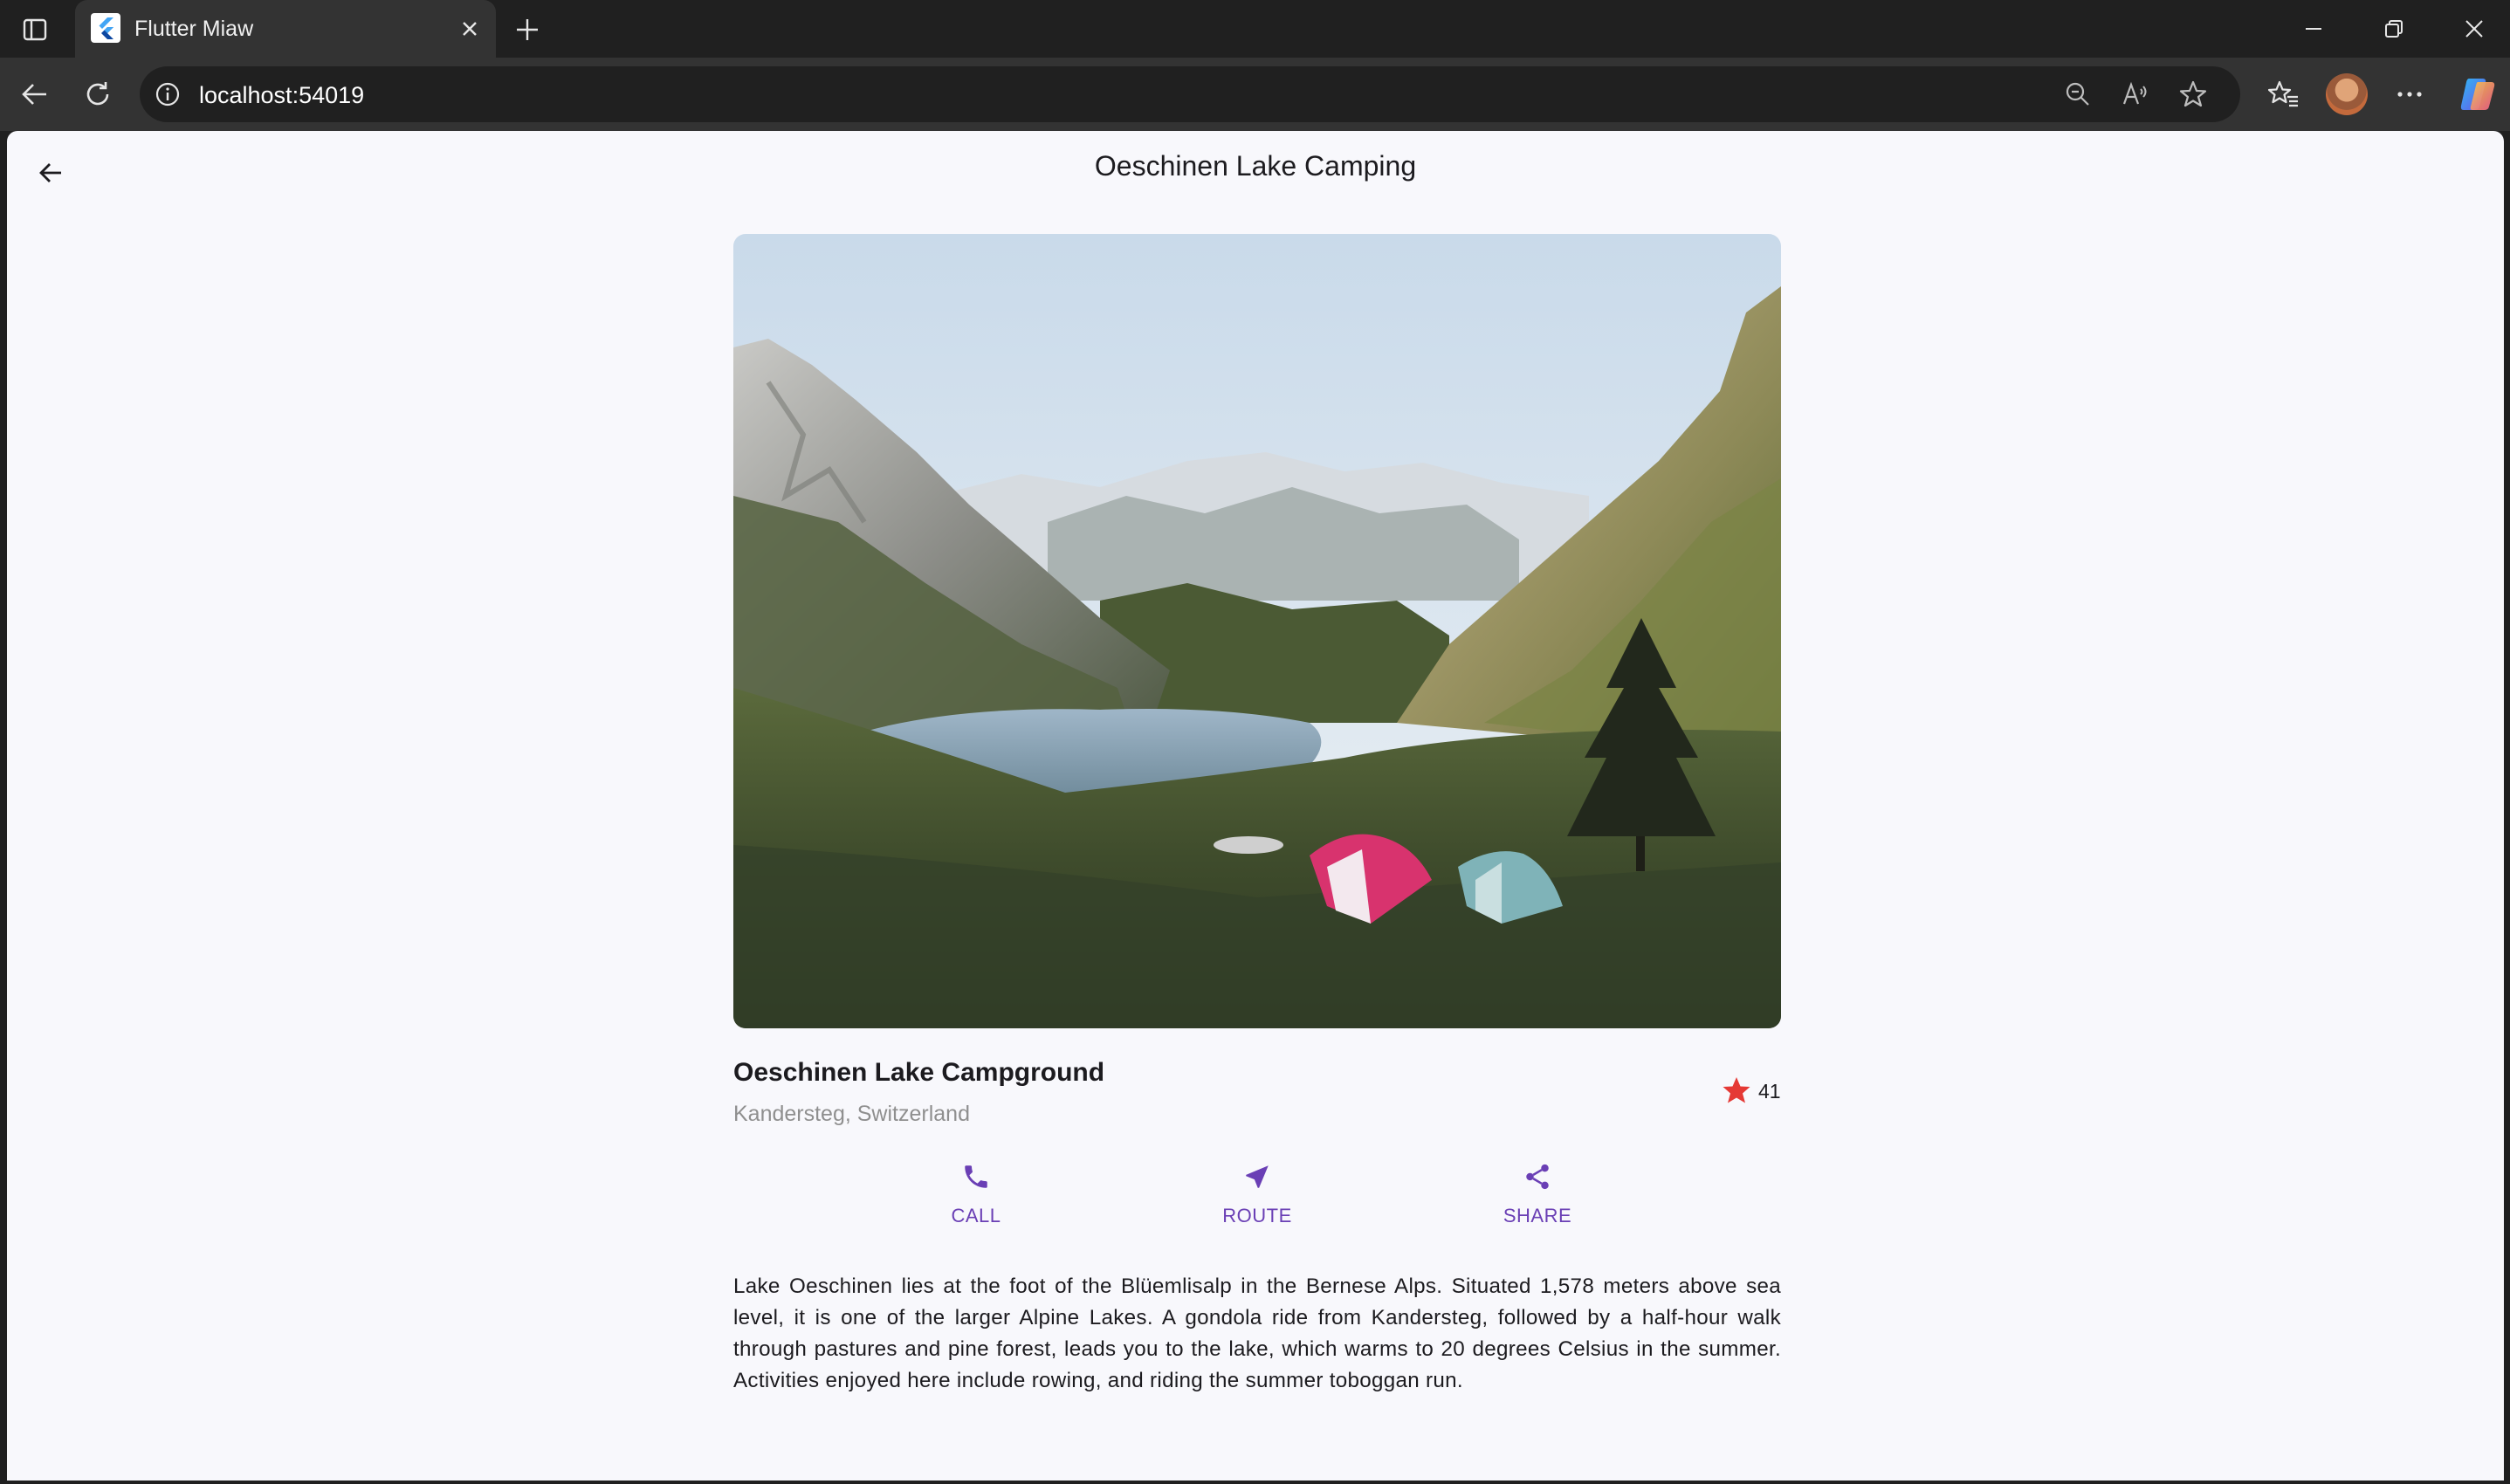  What do you see at coordinates (976, 1198) in the screenshot?
I see `call-button: CALL` at bounding box center [976, 1198].